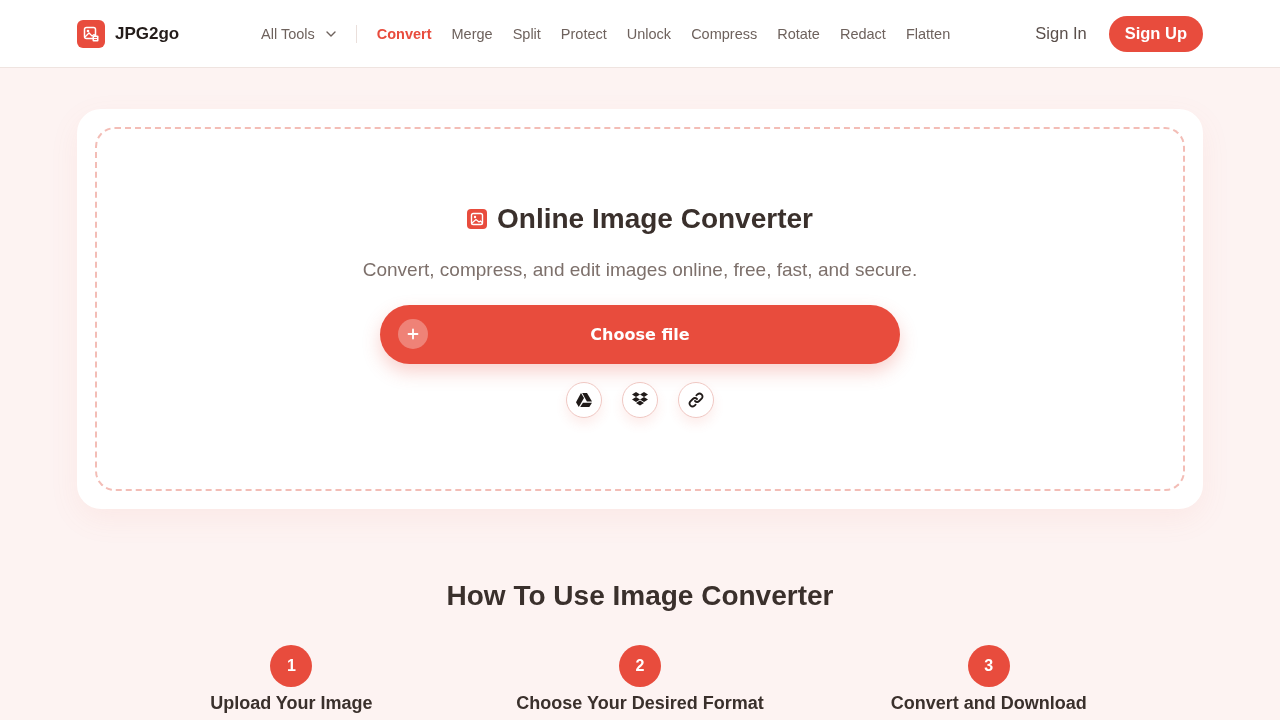 This screenshot has width=1280, height=720. I want to click on link-icon, so click(696, 399).